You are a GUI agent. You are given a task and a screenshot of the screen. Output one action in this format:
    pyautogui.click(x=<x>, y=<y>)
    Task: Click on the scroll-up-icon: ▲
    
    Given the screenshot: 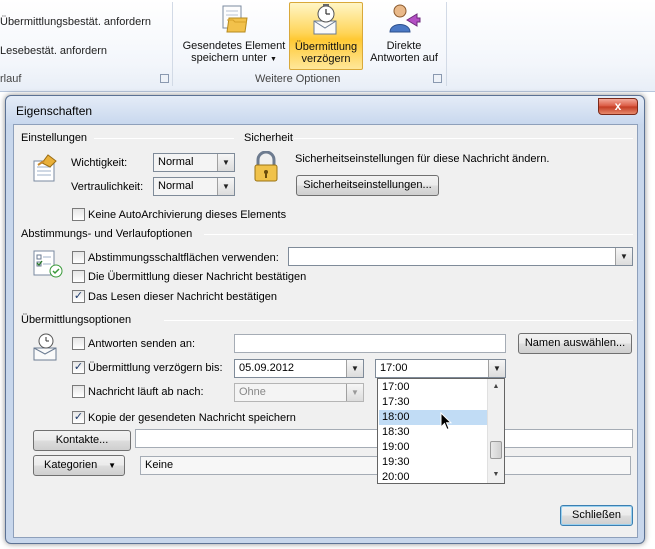 What is the action you would take?
    pyautogui.click(x=496, y=387)
    